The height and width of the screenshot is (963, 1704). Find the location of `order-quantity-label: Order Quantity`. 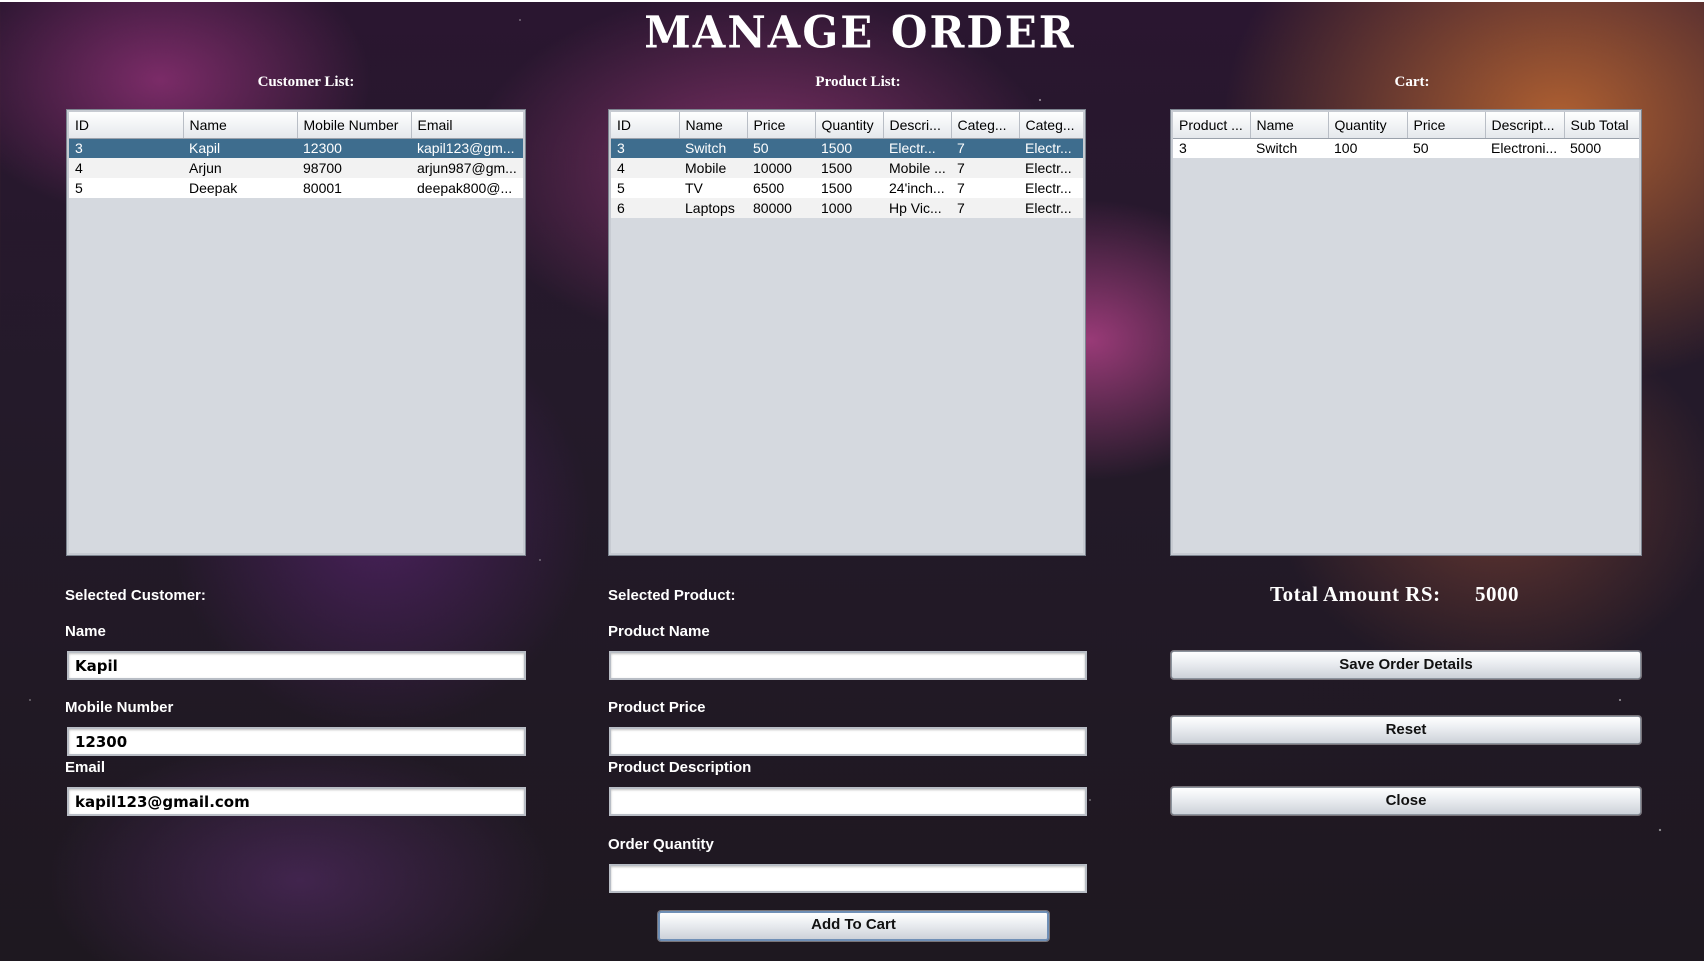

order-quantity-label: Order Quantity is located at coordinates (661, 844).